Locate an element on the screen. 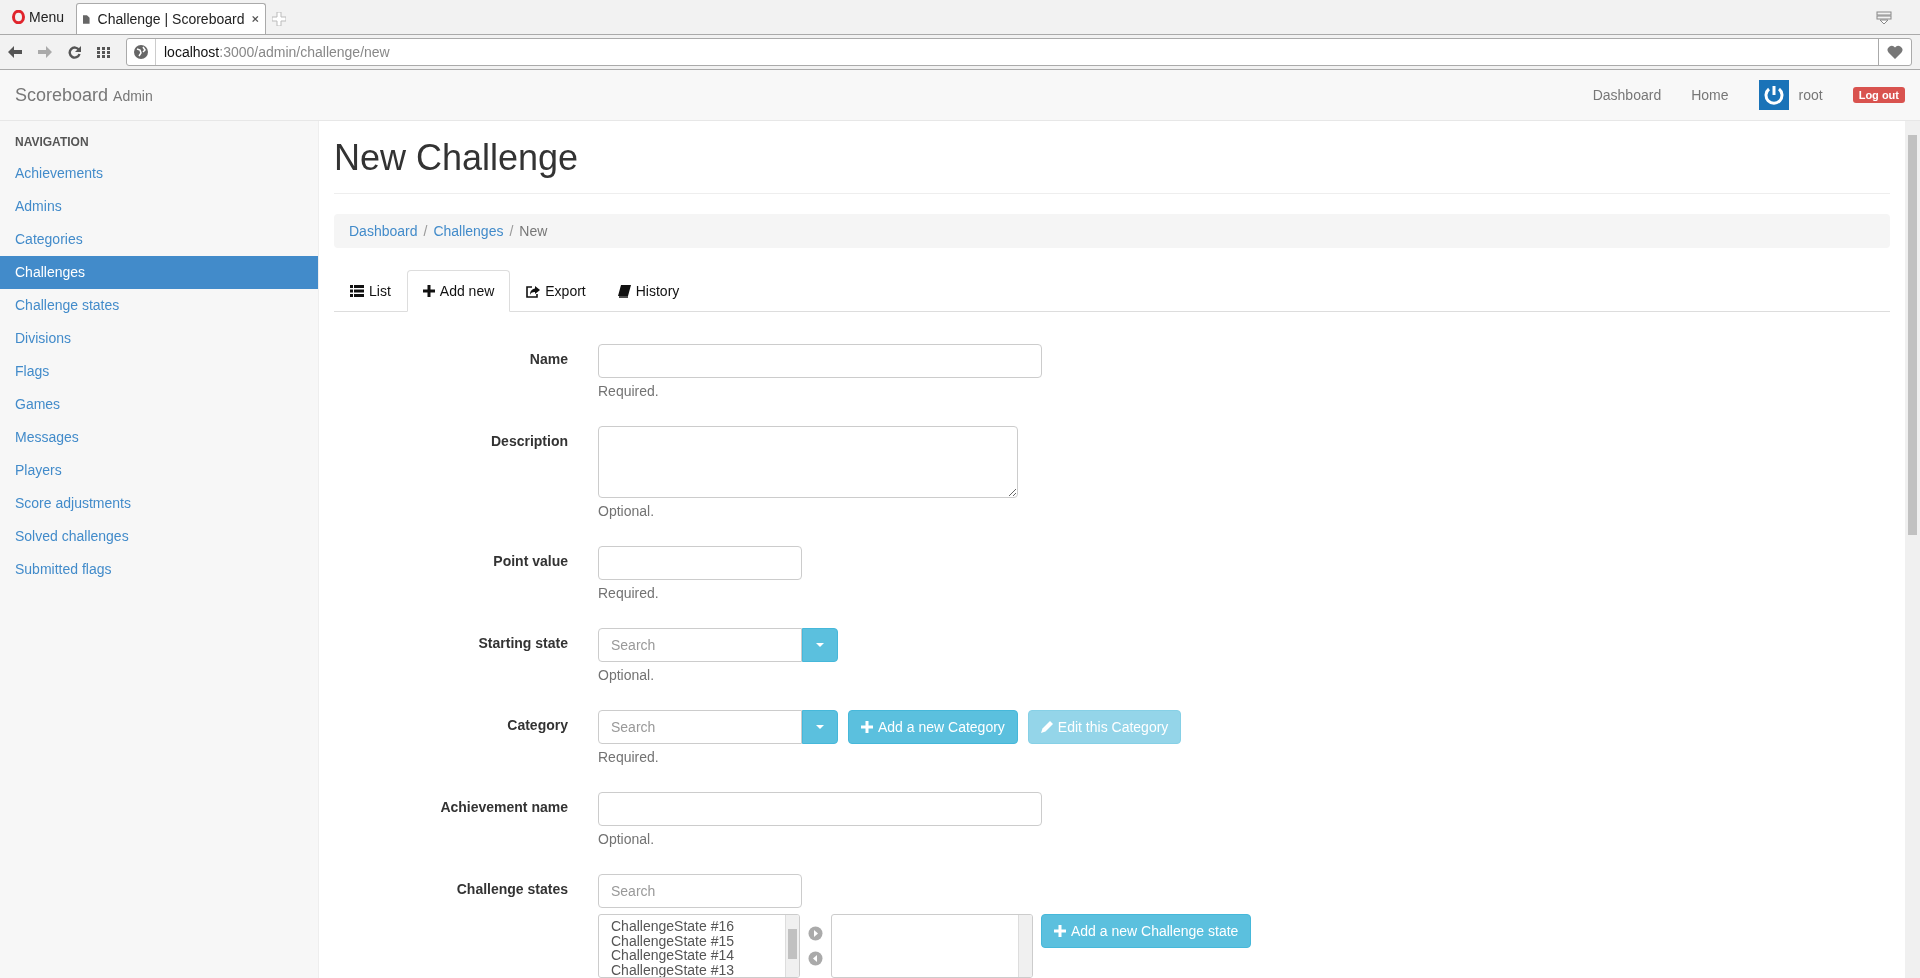 The width and height of the screenshot is (1920, 978). field-label: Challenge states is located at coordinates (511, 888).